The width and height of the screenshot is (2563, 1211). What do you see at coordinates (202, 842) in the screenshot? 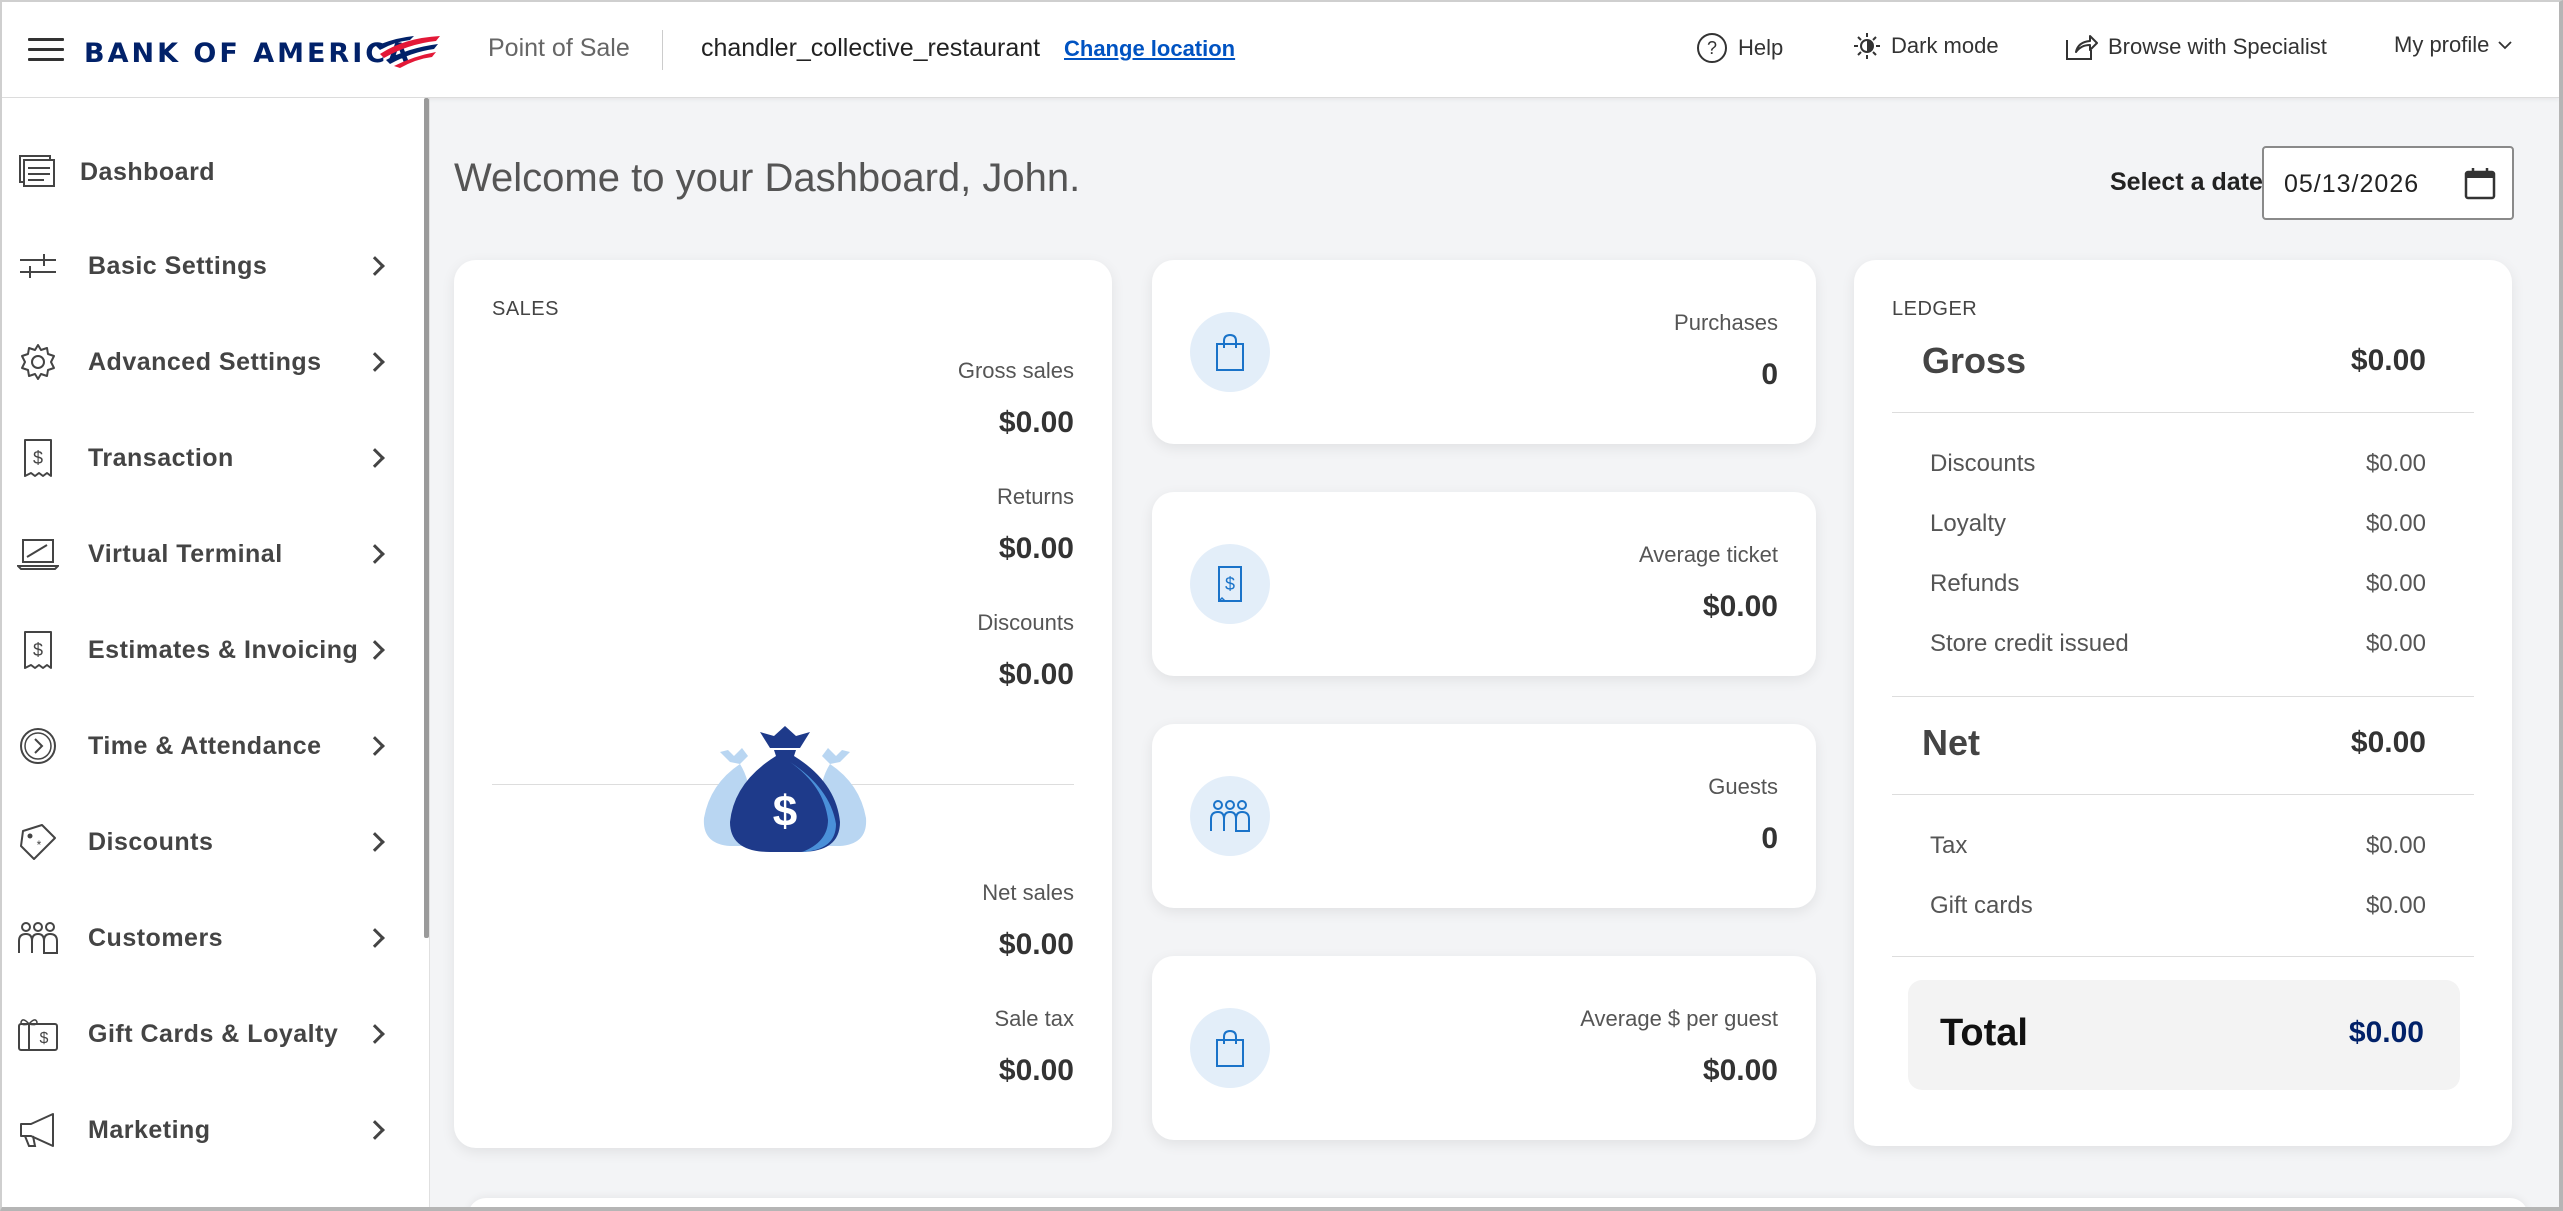
I see `sidebar-item-discounts: * Discounts` at bounding box center [202, 842].